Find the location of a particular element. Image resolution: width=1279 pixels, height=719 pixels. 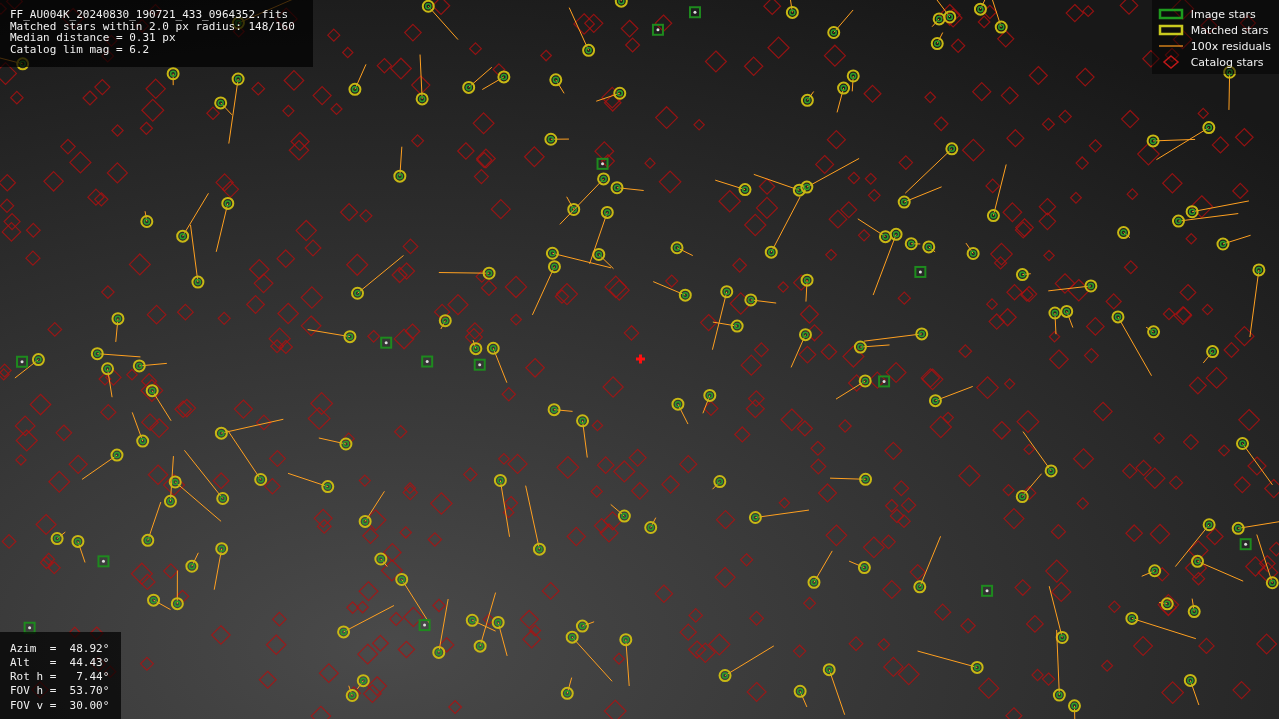

info-text: Rot h = 7.44° is located at coordinates (60, 677).